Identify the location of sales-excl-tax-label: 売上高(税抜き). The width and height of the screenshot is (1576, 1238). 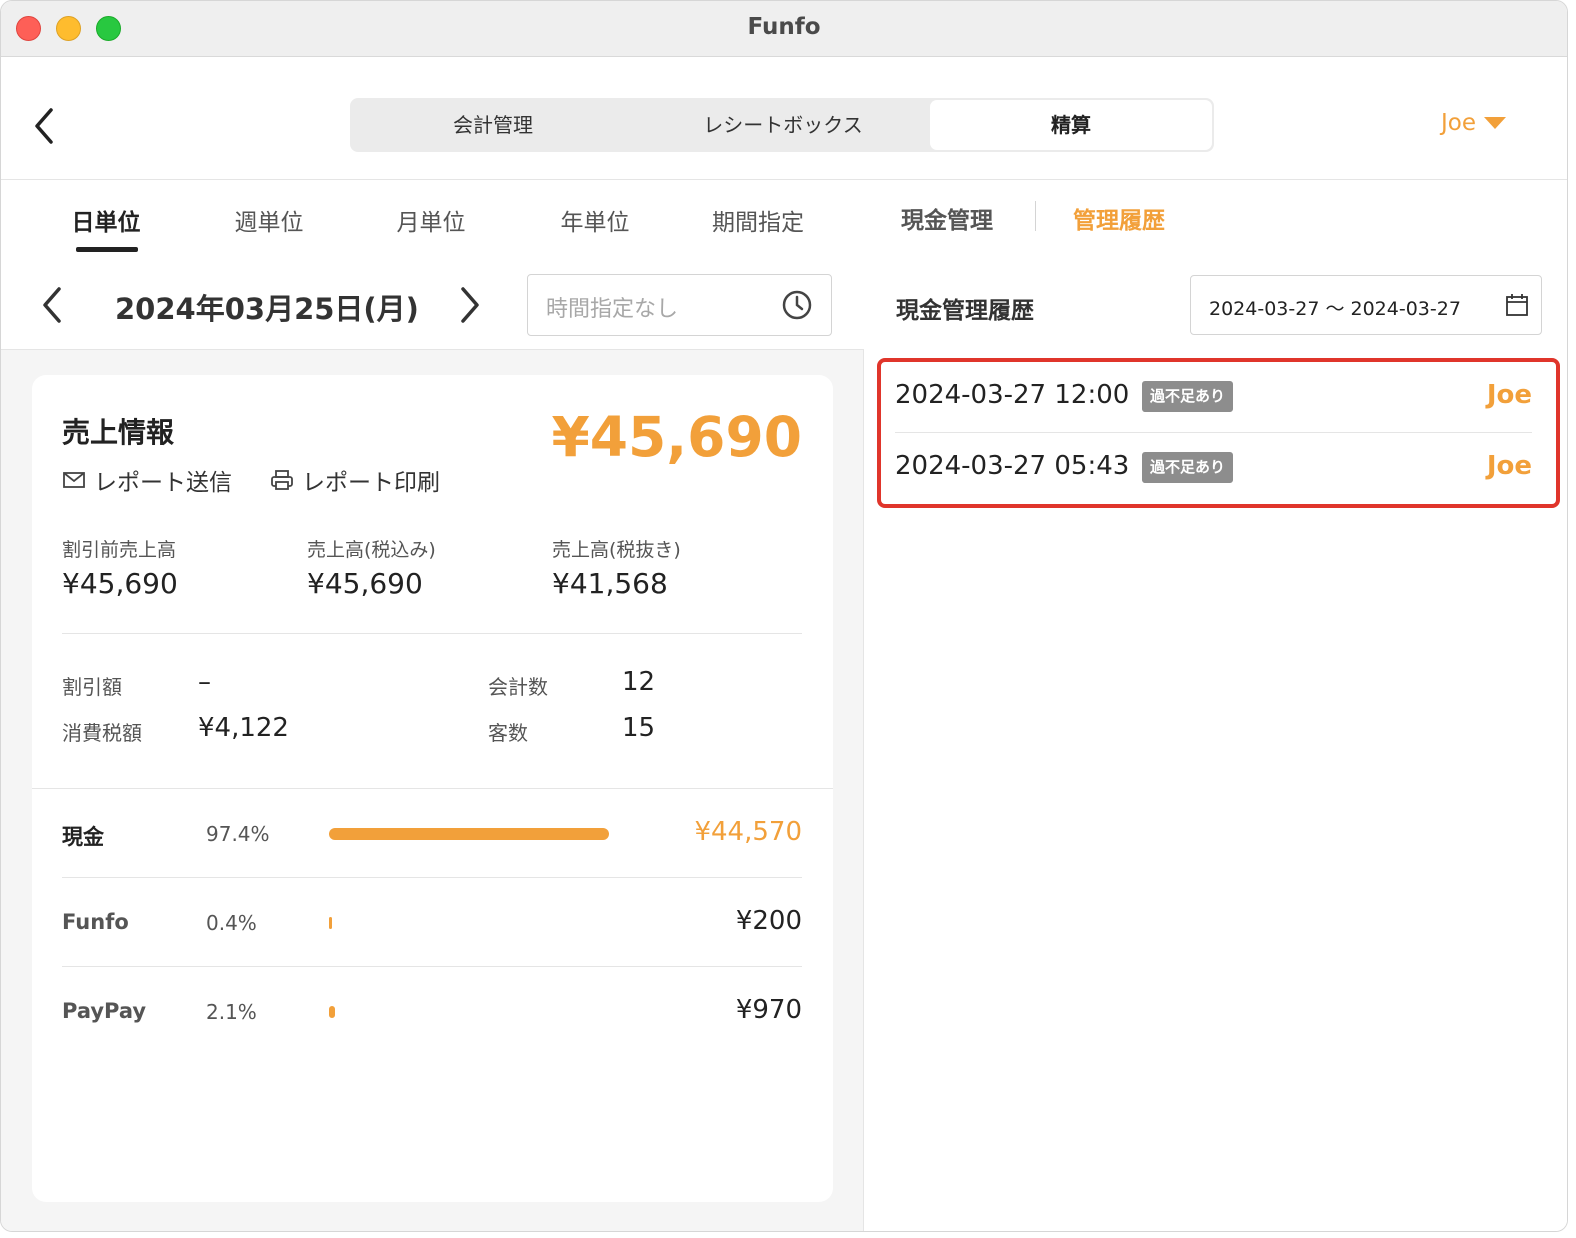
(616, 550).